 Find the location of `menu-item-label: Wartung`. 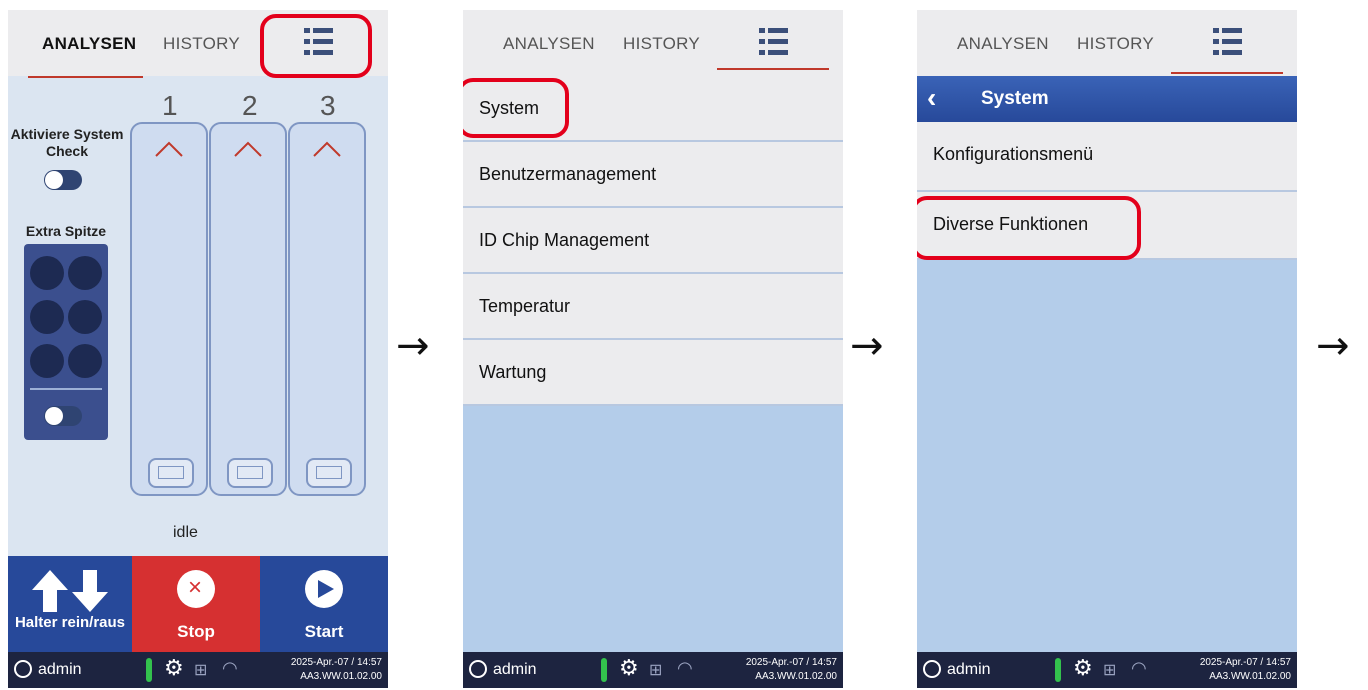

menu-item-label: Wartung is located at coordinates (513, 372).